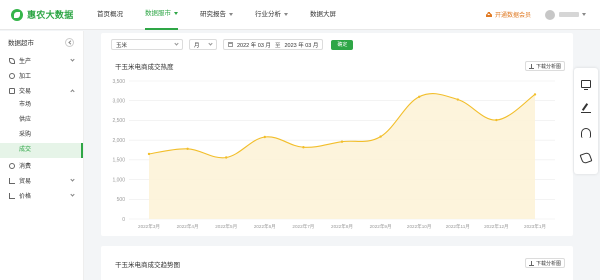  What do you see at coordinates (41, 105) in the screenshot?
I see `sidebar-subitem-market: 市场` at bounding box center [41, 105].